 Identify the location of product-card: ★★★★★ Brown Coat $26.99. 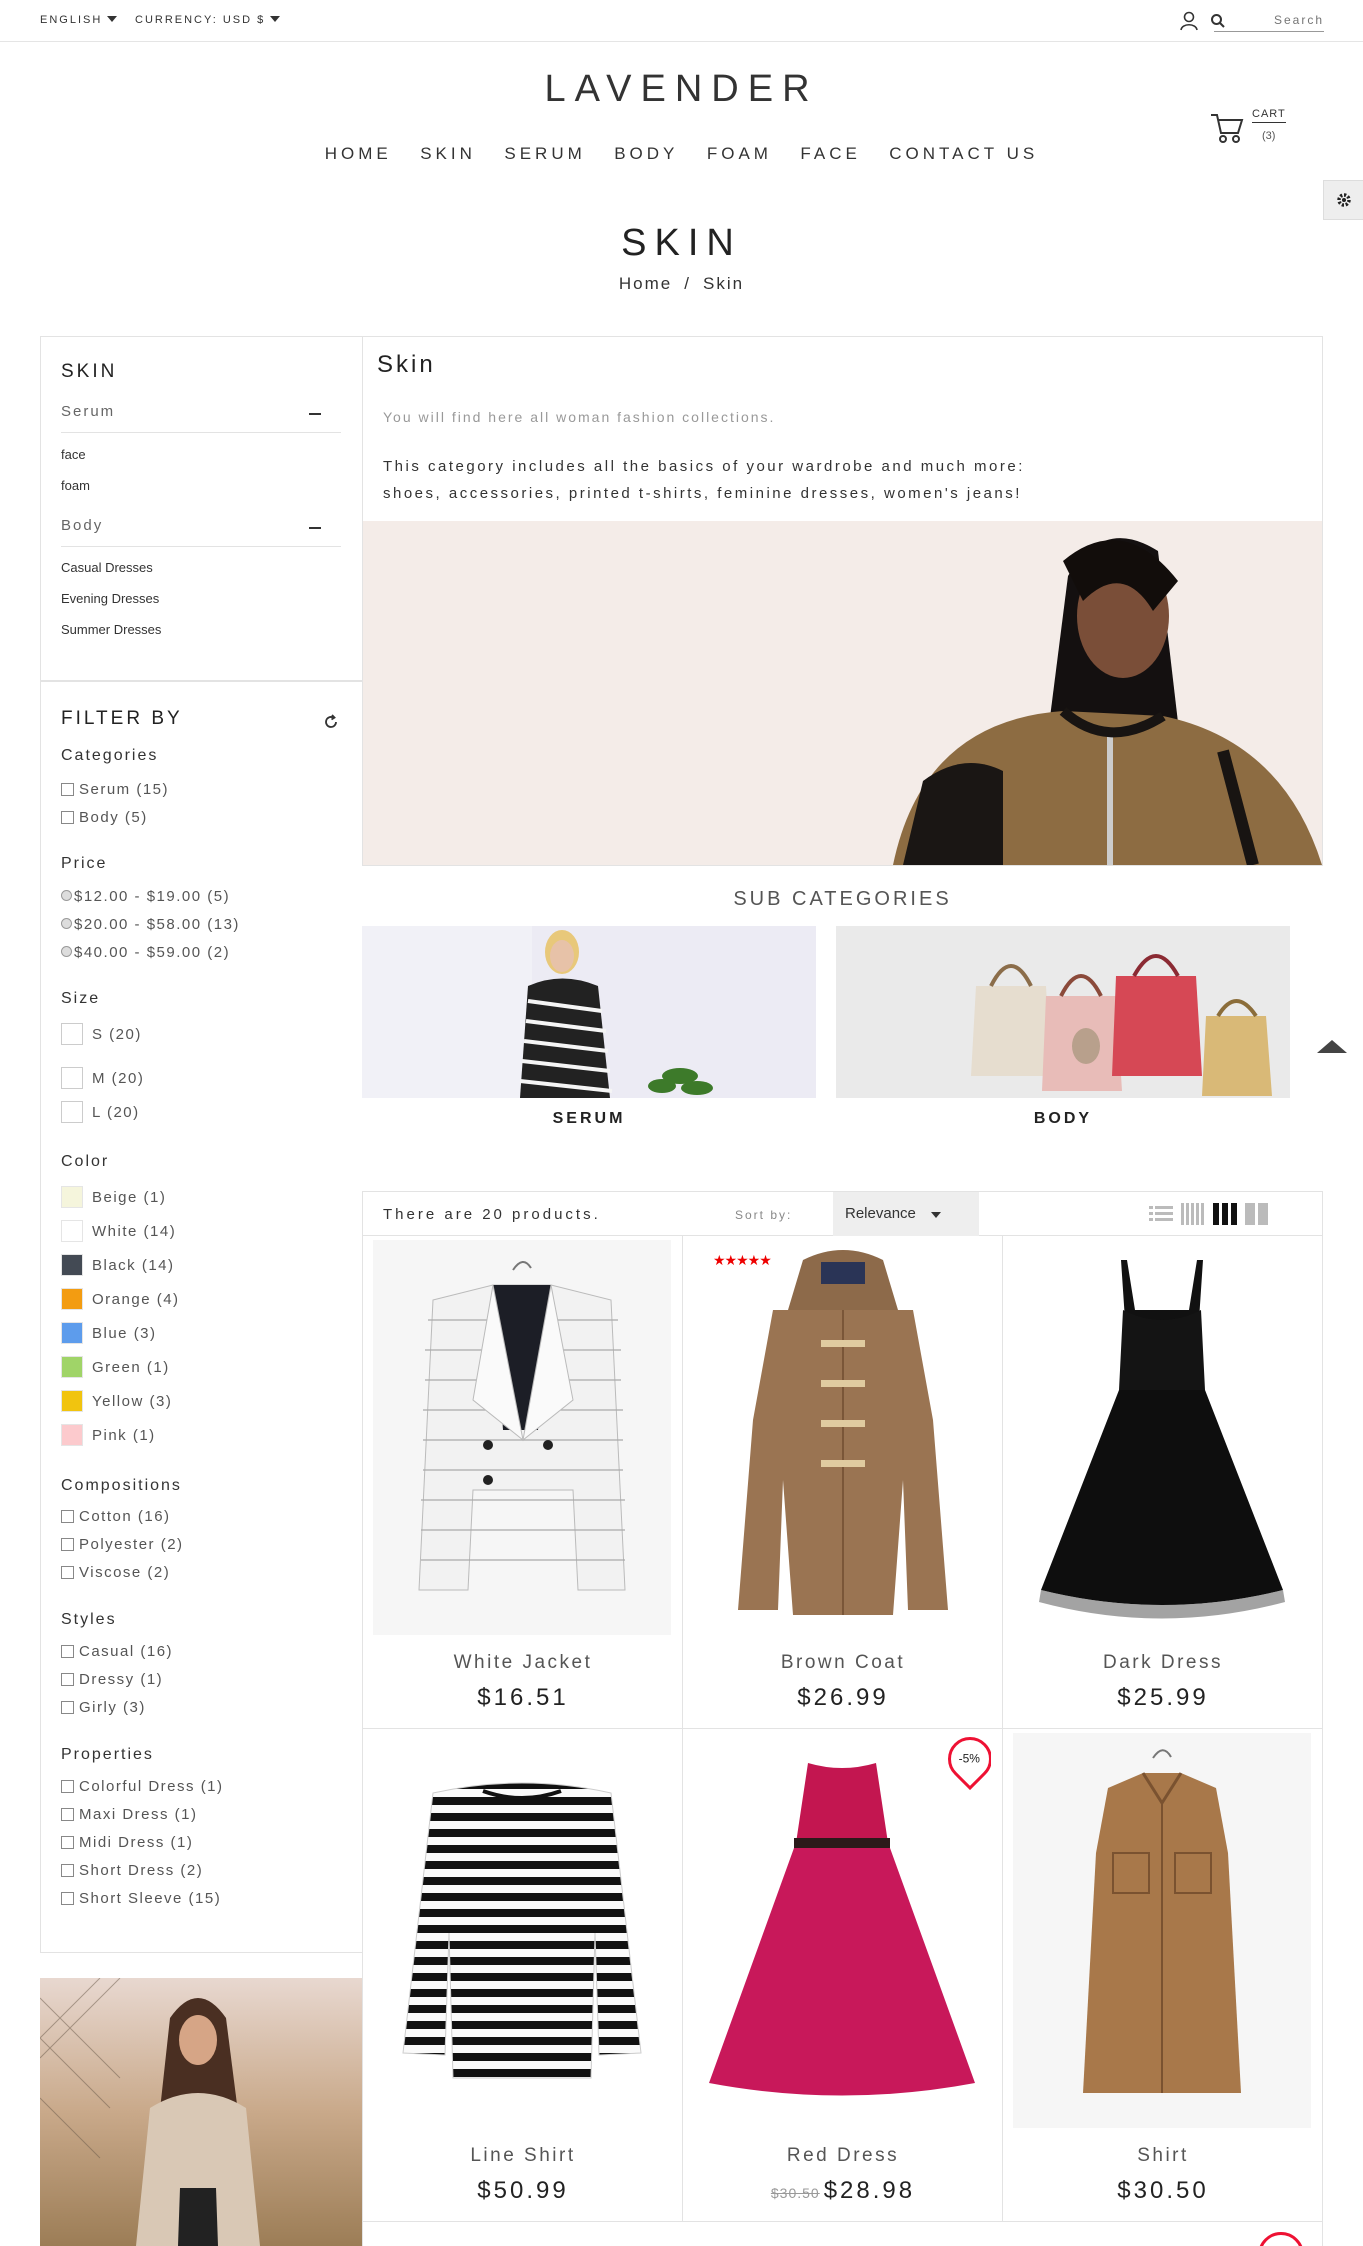
(843, 1482).